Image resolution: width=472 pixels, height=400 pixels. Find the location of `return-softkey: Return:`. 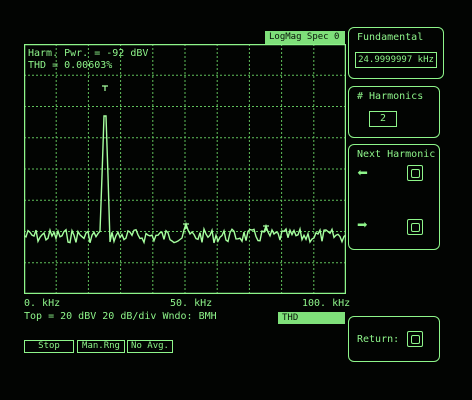

return-softkey: Return: is located at coordinates (394, 339).